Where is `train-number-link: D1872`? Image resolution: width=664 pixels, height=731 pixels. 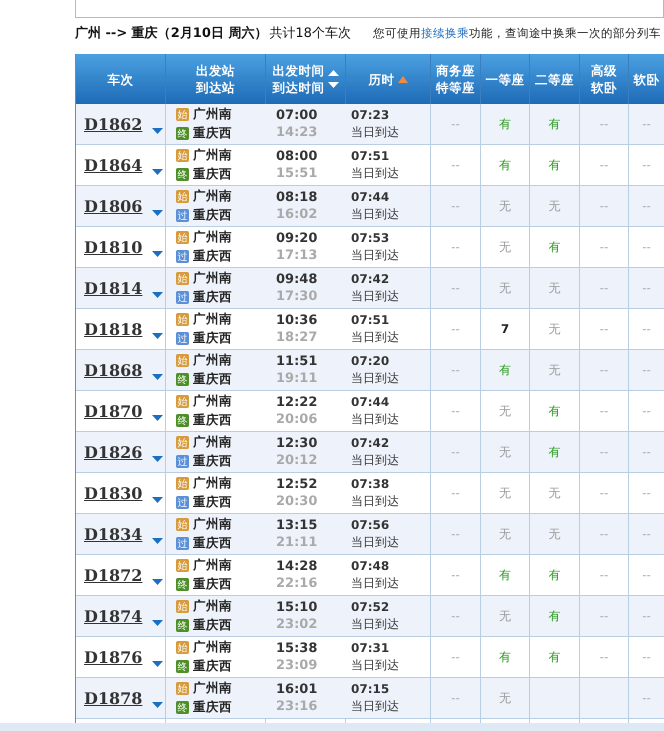
train-number-link: D1872 is located at coordinates (113, 575).